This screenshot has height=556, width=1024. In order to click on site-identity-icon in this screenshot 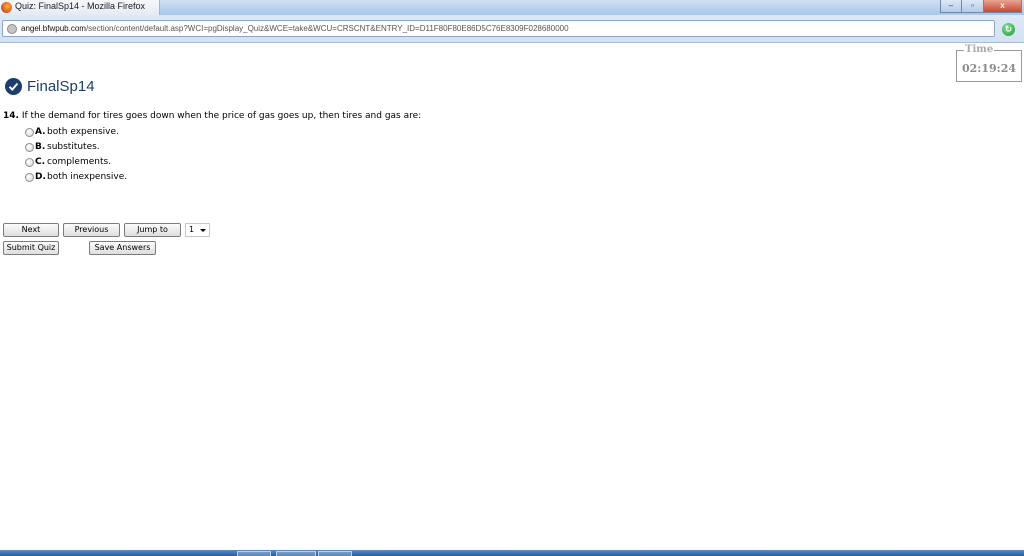, I will do `click(12, 29)`.